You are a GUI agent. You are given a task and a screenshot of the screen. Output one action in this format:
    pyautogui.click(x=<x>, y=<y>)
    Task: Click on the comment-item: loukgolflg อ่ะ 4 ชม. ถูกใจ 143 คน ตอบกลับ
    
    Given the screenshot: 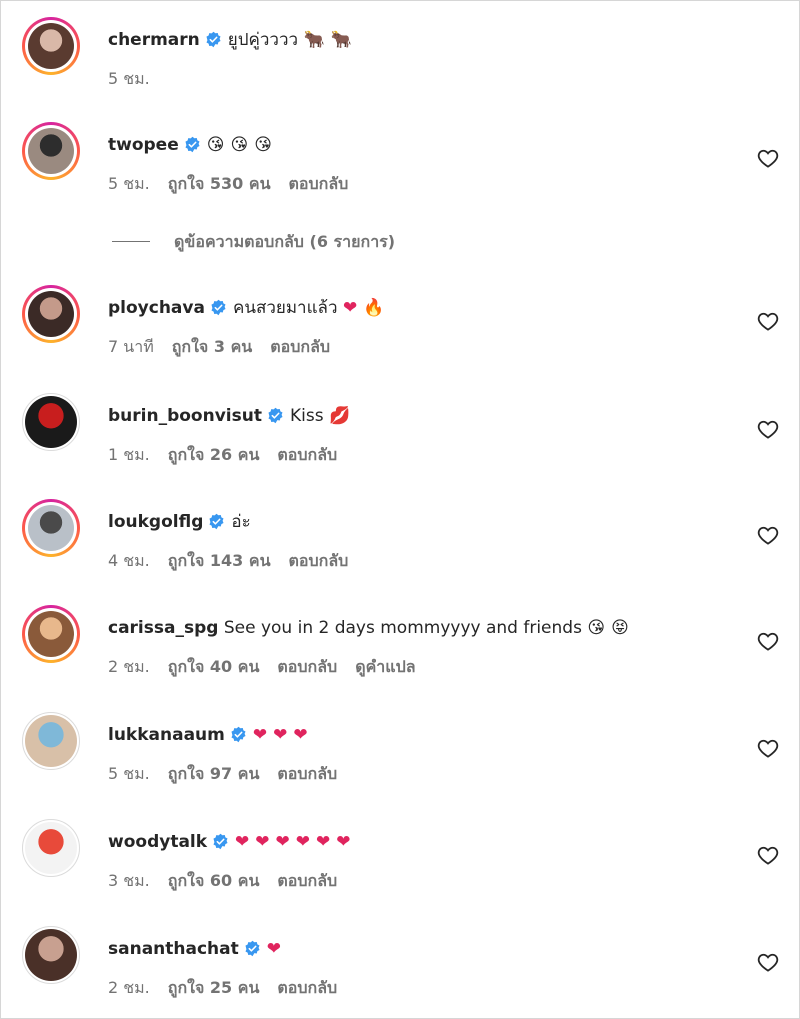 What is the action you would take?
    pyautogui.click(x=400, y=534)
    